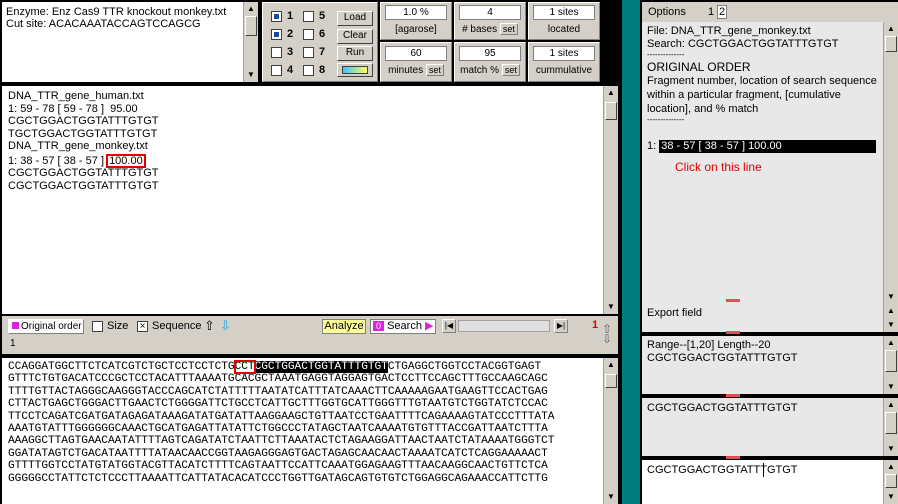 The height and width of the screenshot is (504, 898). I want to click on lane-1-label: 1, so click(290, 16).